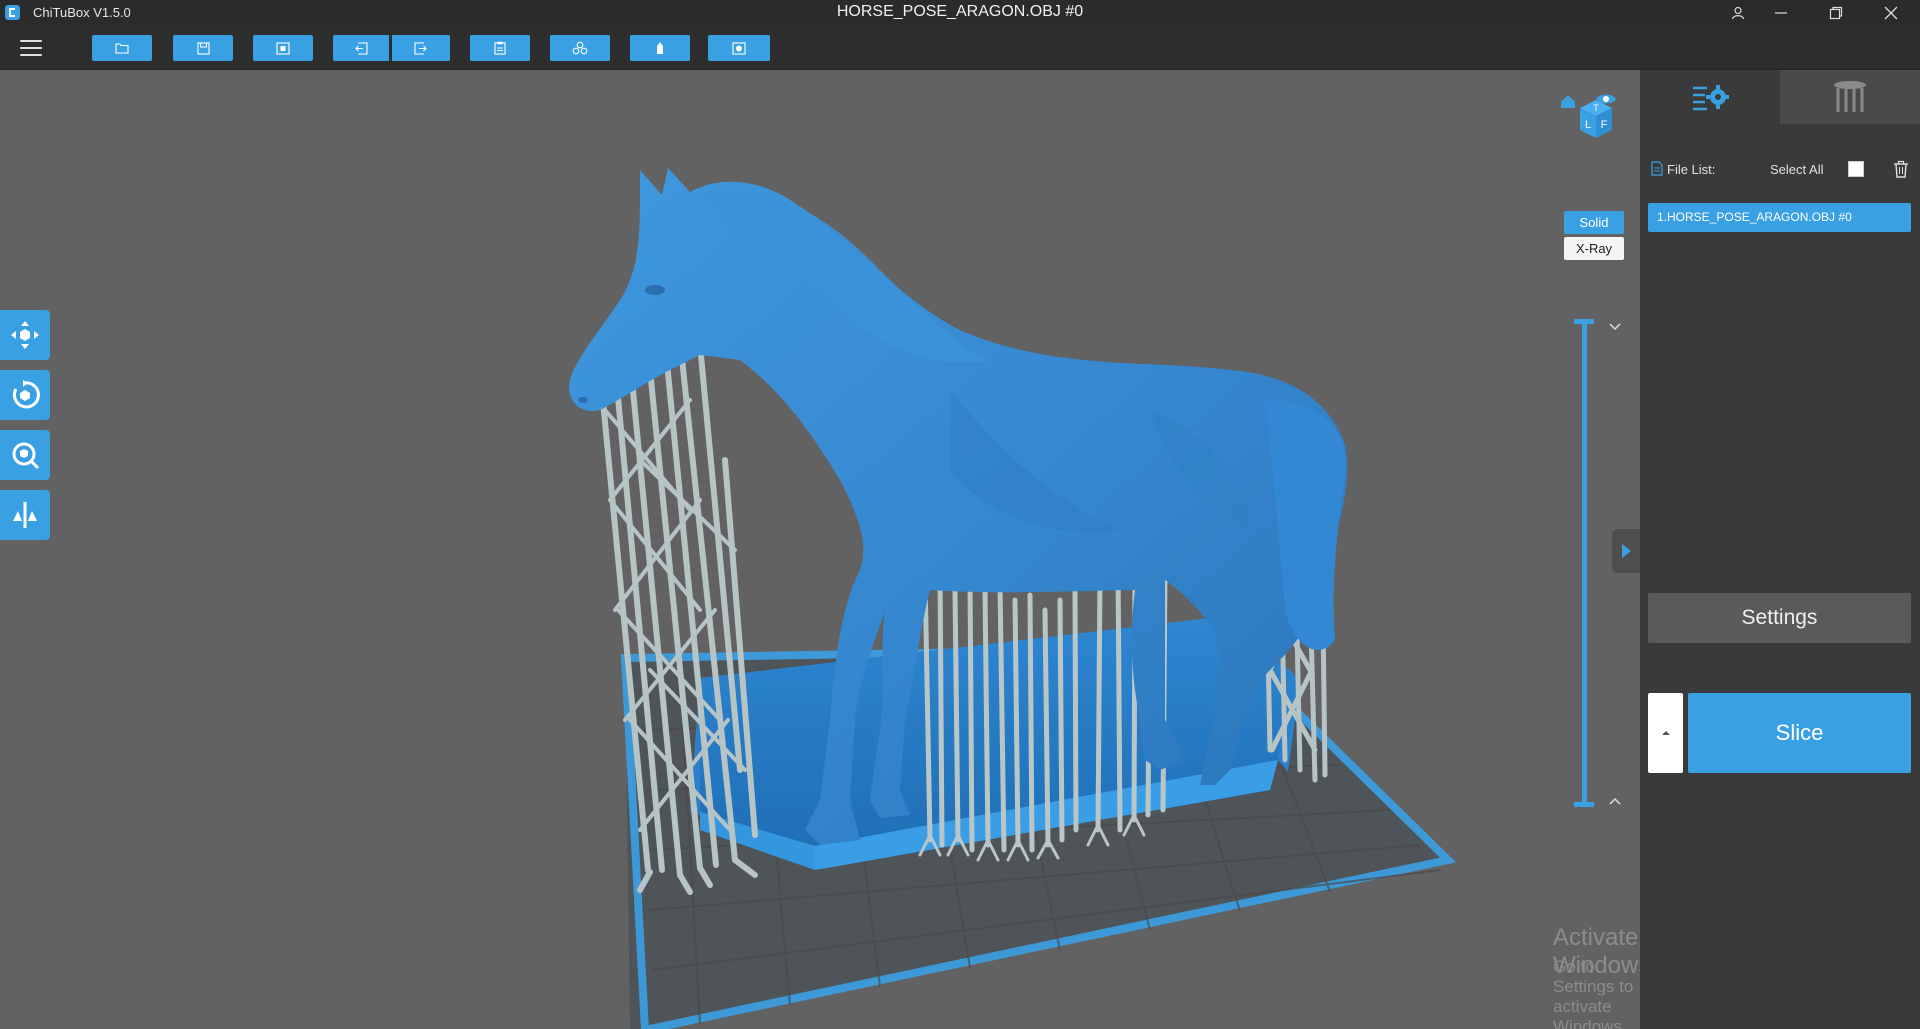  Describe the element at coordinates (1797, 169) in the screenshot. I see `select-all-label: Select All` at that location.